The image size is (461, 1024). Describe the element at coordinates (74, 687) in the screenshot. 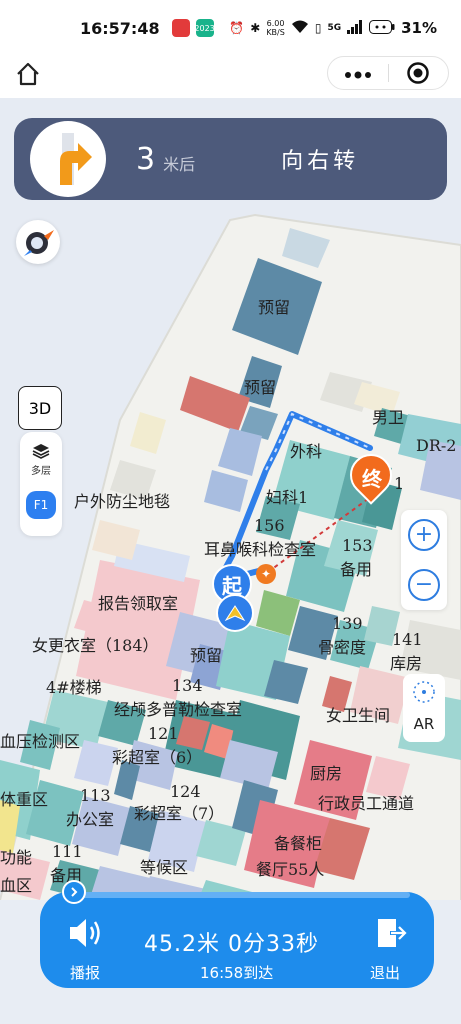

I see `room-label: 4#楼梯` at that location.